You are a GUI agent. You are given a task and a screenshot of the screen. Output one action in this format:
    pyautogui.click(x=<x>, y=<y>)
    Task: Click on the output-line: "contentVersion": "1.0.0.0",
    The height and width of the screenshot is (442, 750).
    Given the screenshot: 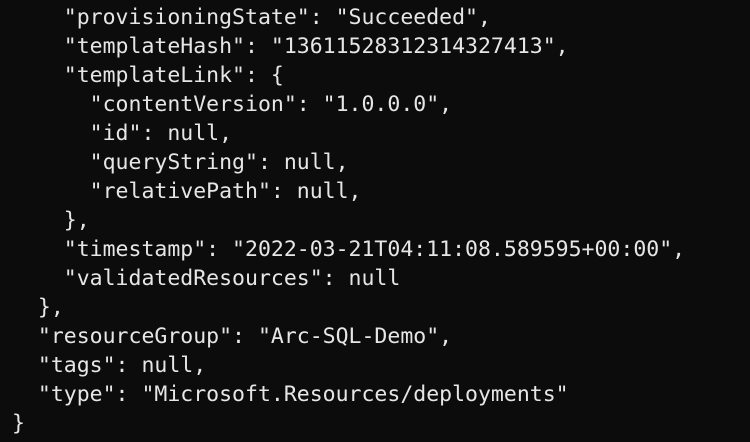 What is the action you would take?
    pyautogui.click(x=232, y=104)
    